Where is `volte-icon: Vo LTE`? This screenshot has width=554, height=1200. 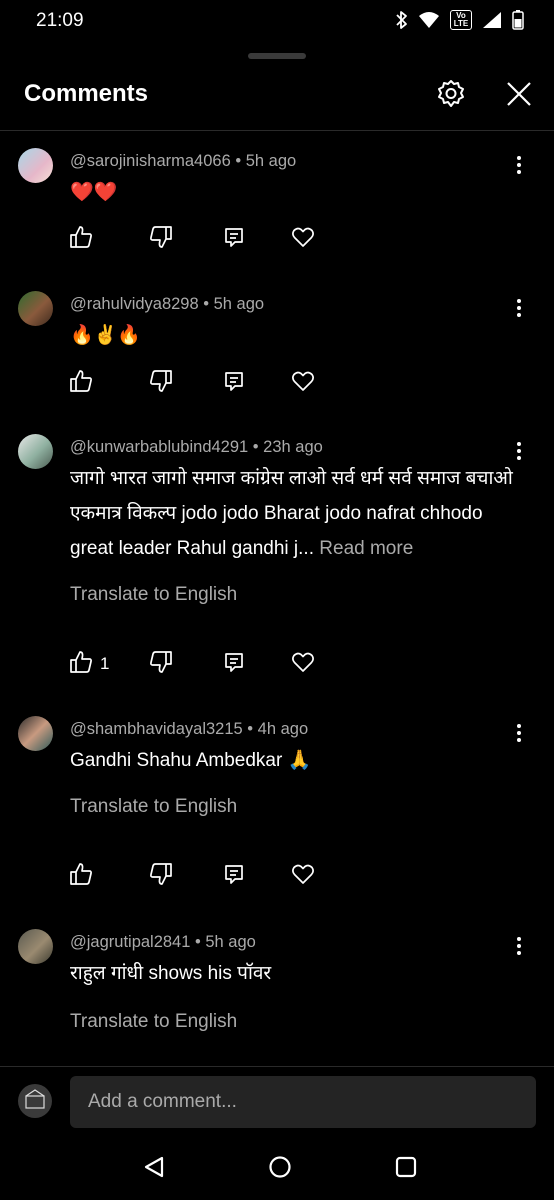
volte-icon: Vo LTE is located at coordinates (461, 20).